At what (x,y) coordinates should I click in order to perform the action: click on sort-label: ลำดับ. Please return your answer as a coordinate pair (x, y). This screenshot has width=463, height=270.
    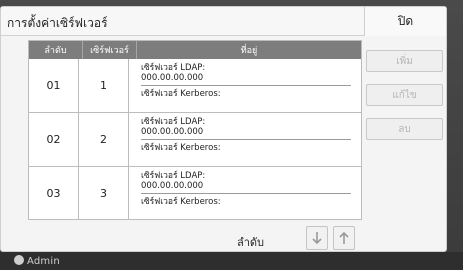
    Looking at the image, I should click on (251, 242).